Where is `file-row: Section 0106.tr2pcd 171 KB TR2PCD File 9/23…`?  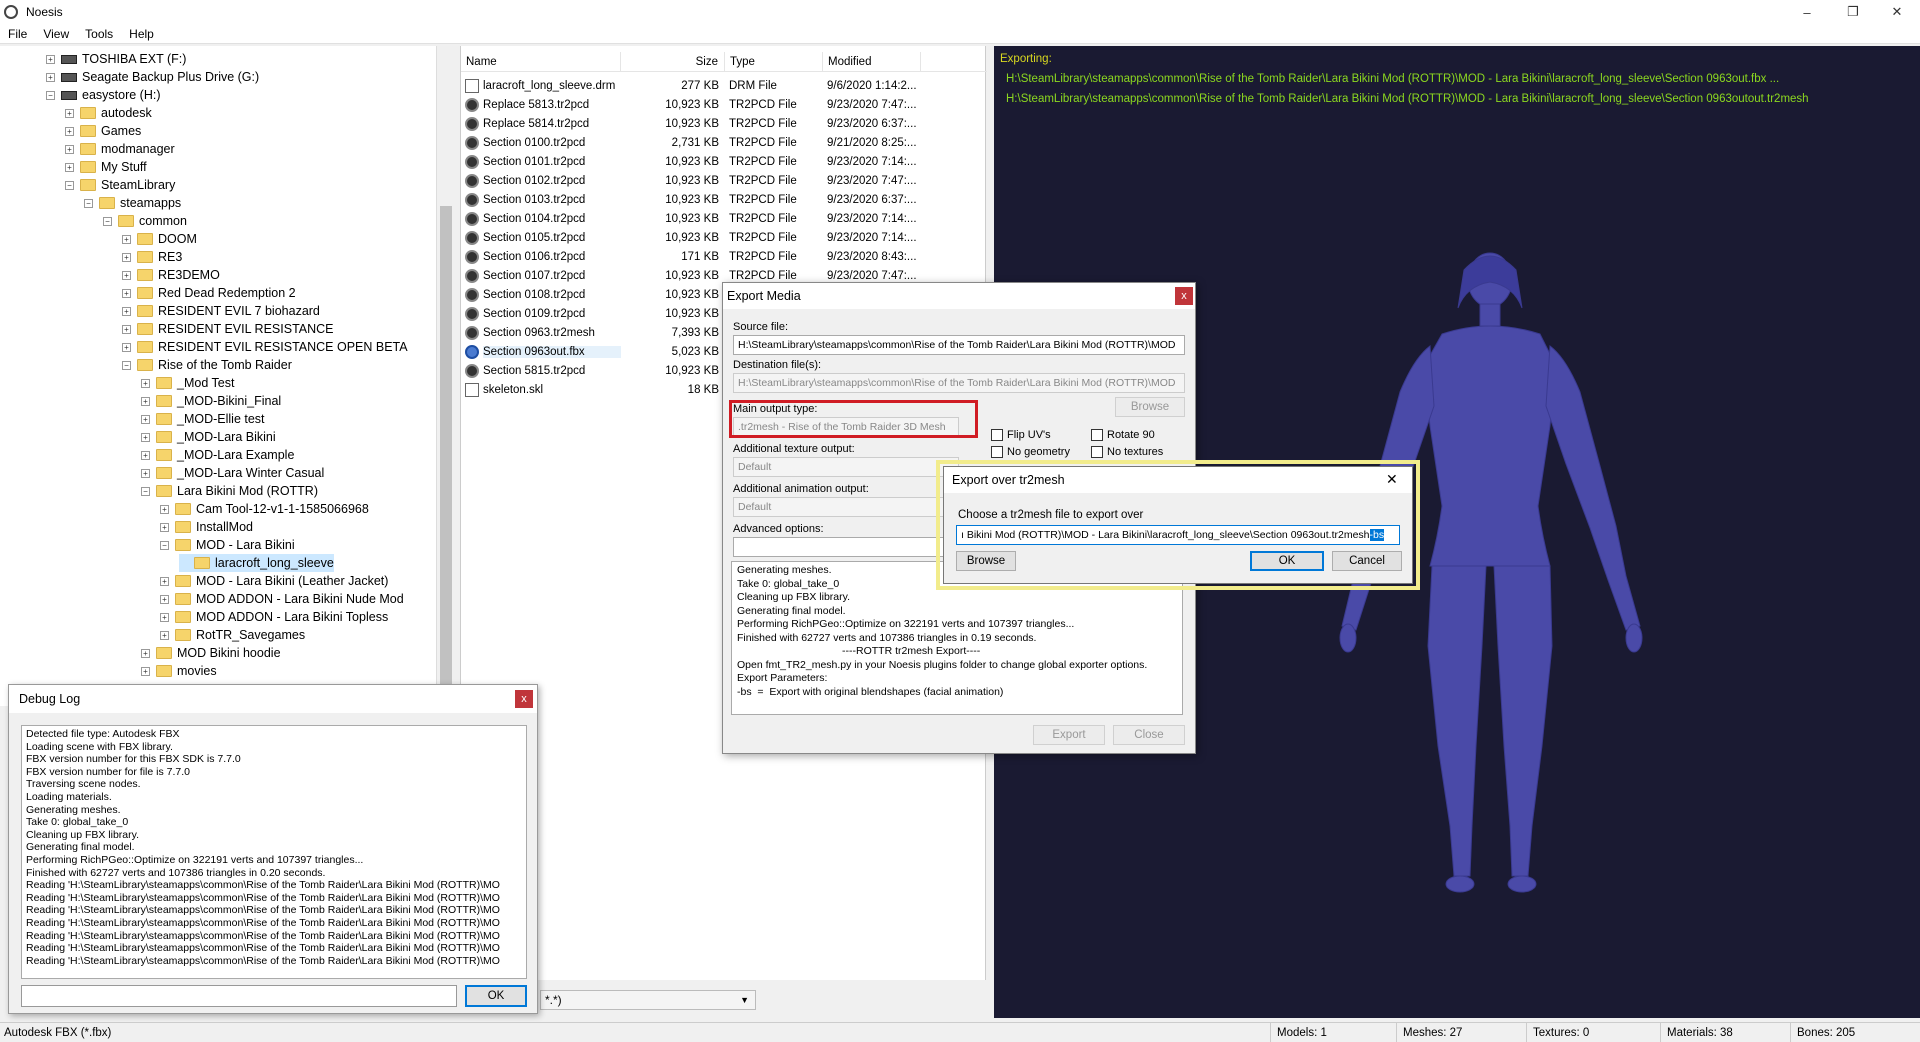
file-row: Section 0106.tr2pcd 171 KB TR2PCD File 9/23… is located at coordinates (725, 256).